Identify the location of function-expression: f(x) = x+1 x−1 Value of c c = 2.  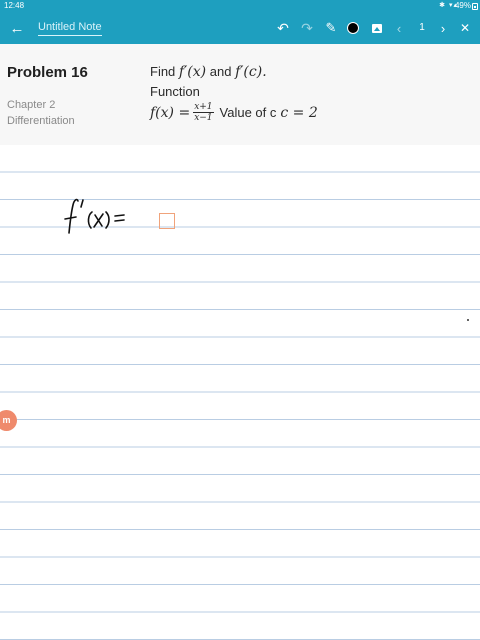
(234, 112).